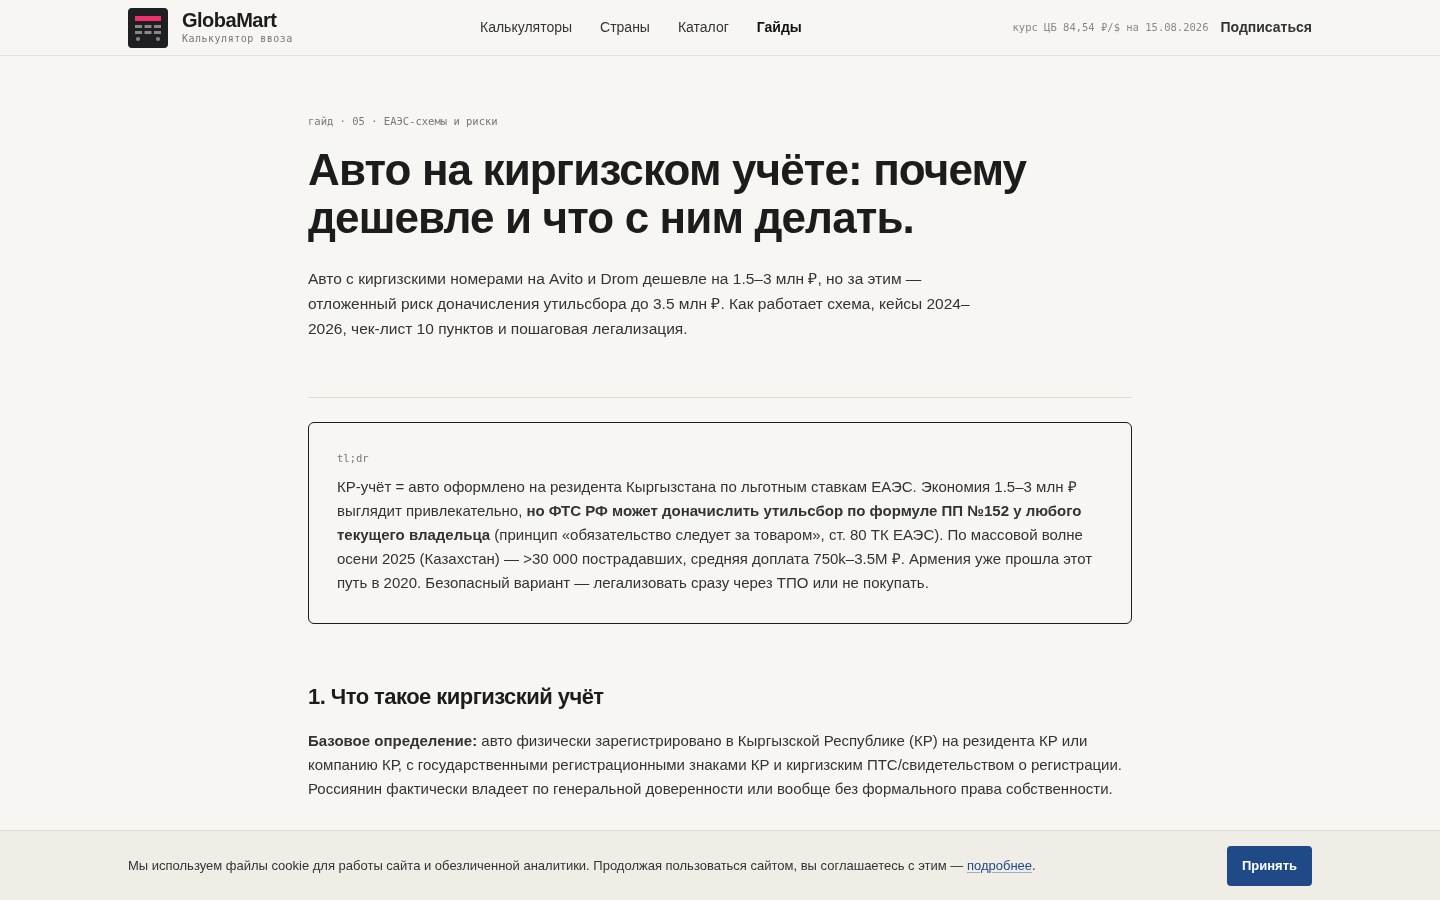  What do you see at coordinates (1110, 27) in the screenshot?
I see `exchange-rate: курс ЦБ 84,54 ₽/$ на 15.08.2026` at bounding box center [1110, 27].